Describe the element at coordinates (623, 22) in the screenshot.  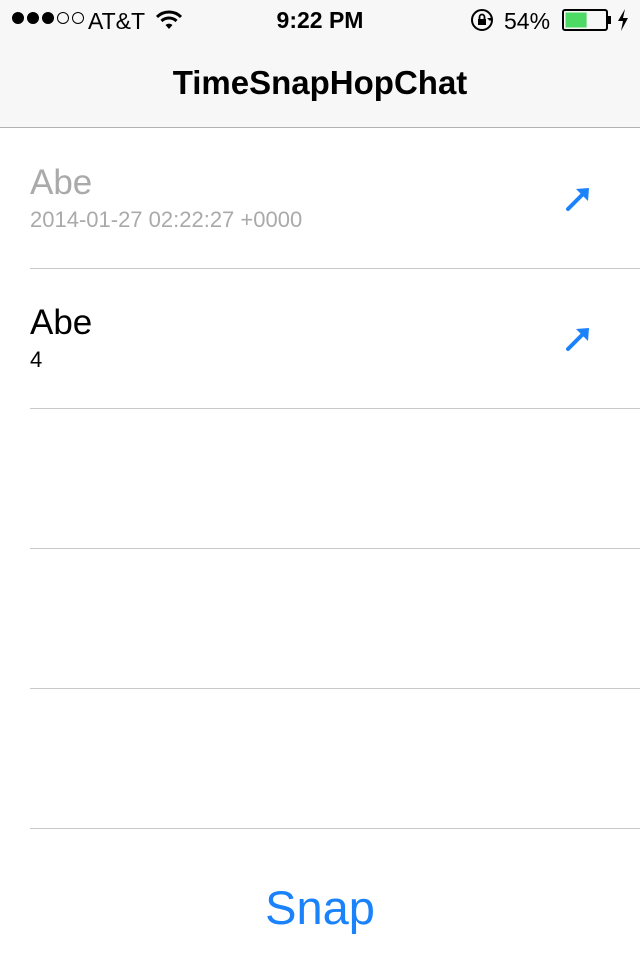
I see `charging-bolt-icon` at that location.